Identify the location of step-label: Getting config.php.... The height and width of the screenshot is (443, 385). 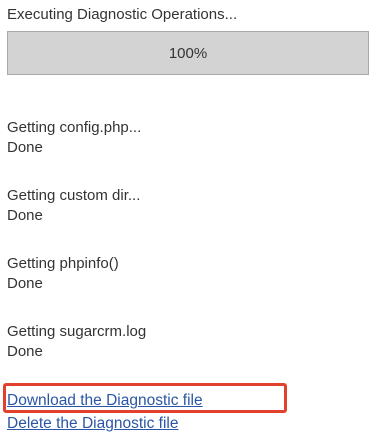
(74, 127).